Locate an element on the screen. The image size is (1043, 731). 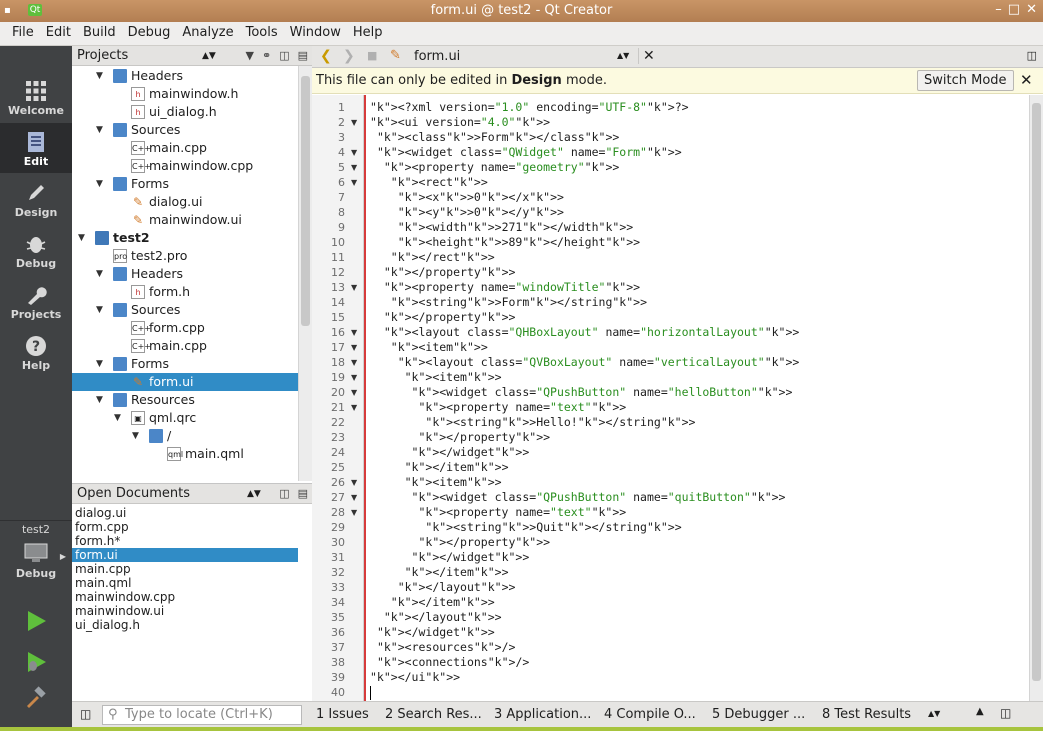
tree-item: qml main.qml is located at coordinates (185, 454).